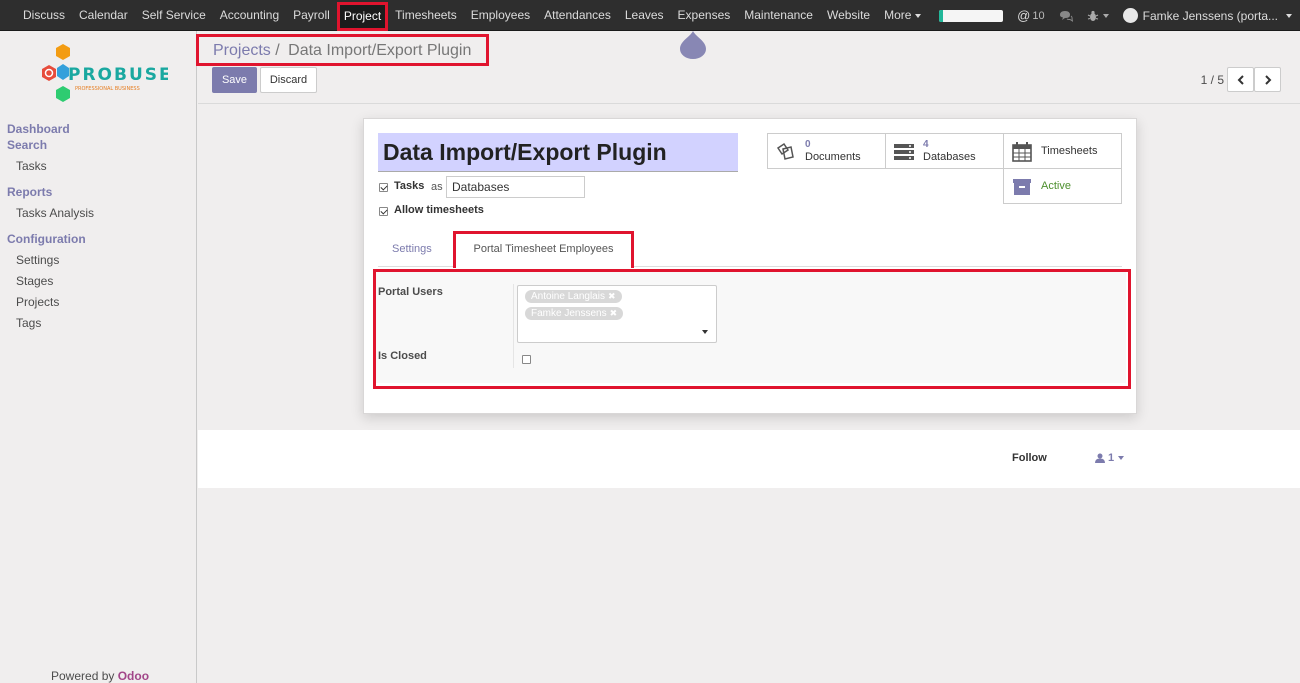  Describe the element at coordinates (27, 145) in the screenshot. I see `sidebar-head-search: Search` at that location.